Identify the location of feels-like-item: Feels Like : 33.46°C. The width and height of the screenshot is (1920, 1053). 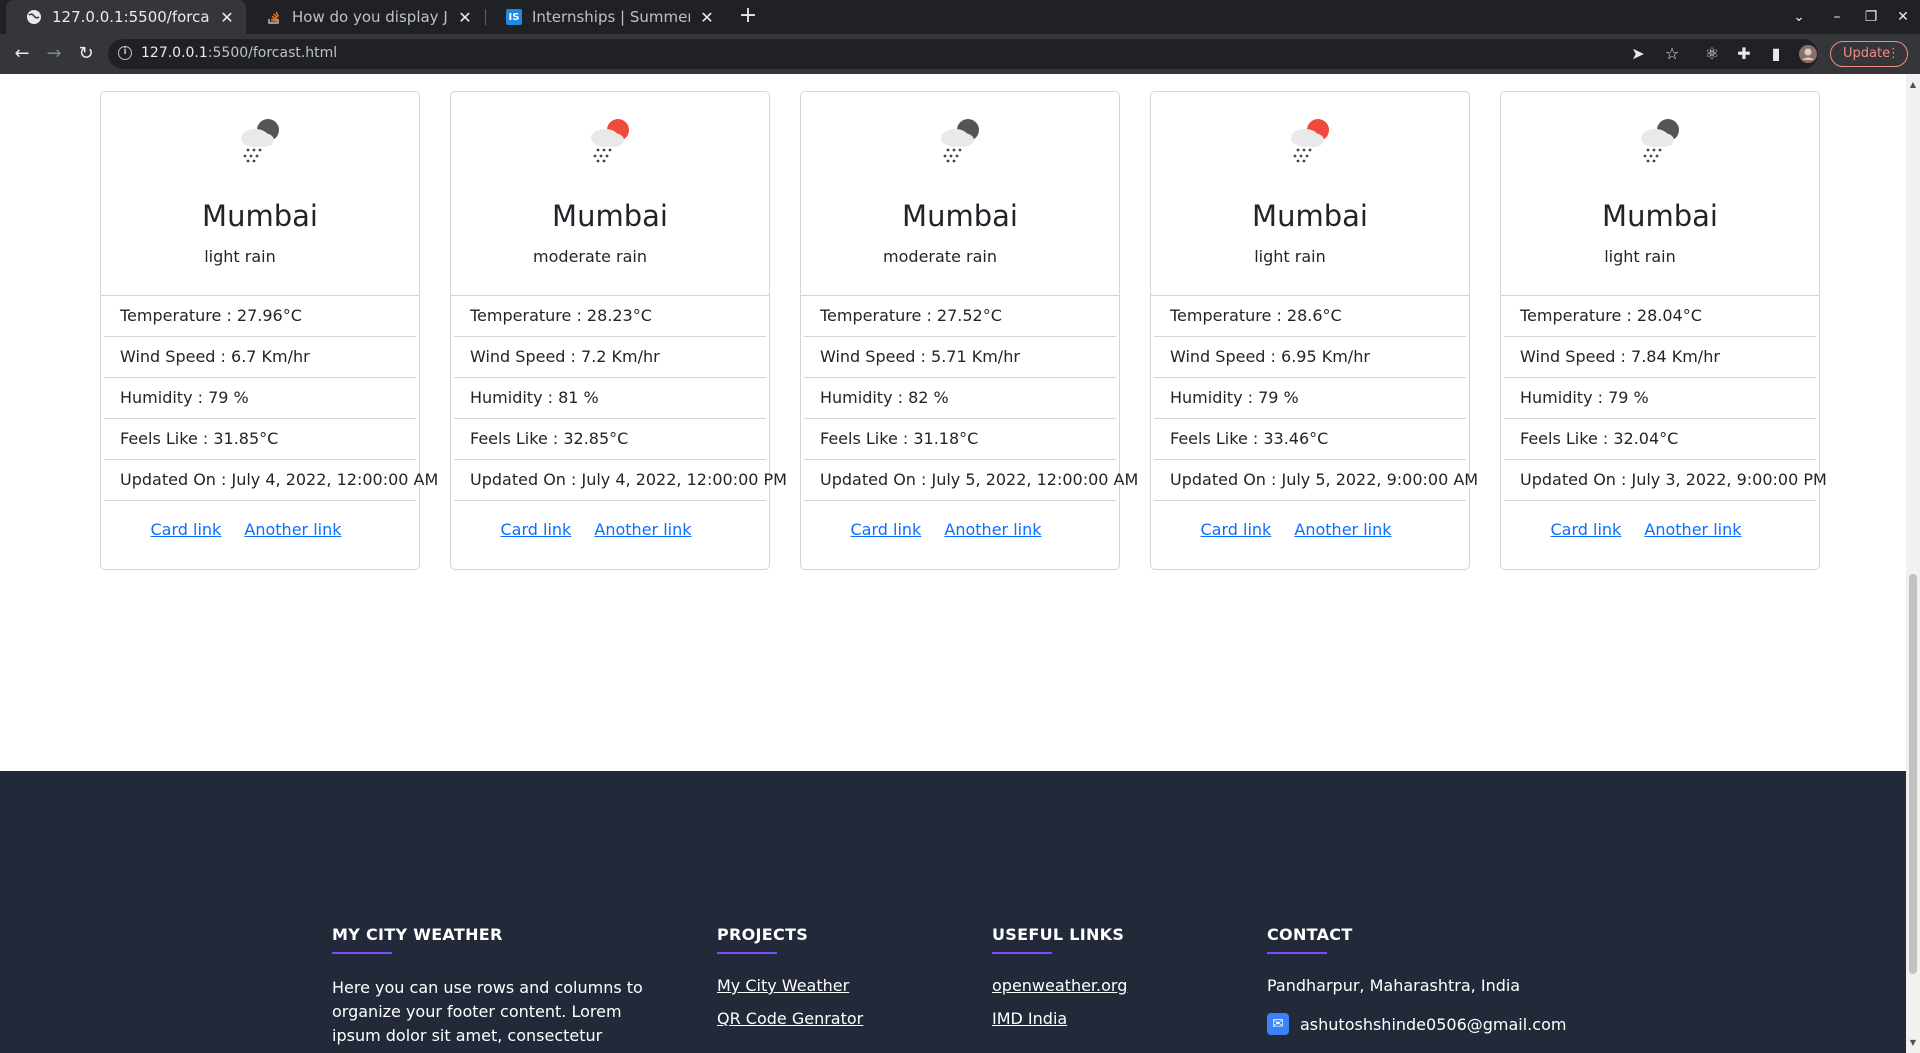
(1310, 439).